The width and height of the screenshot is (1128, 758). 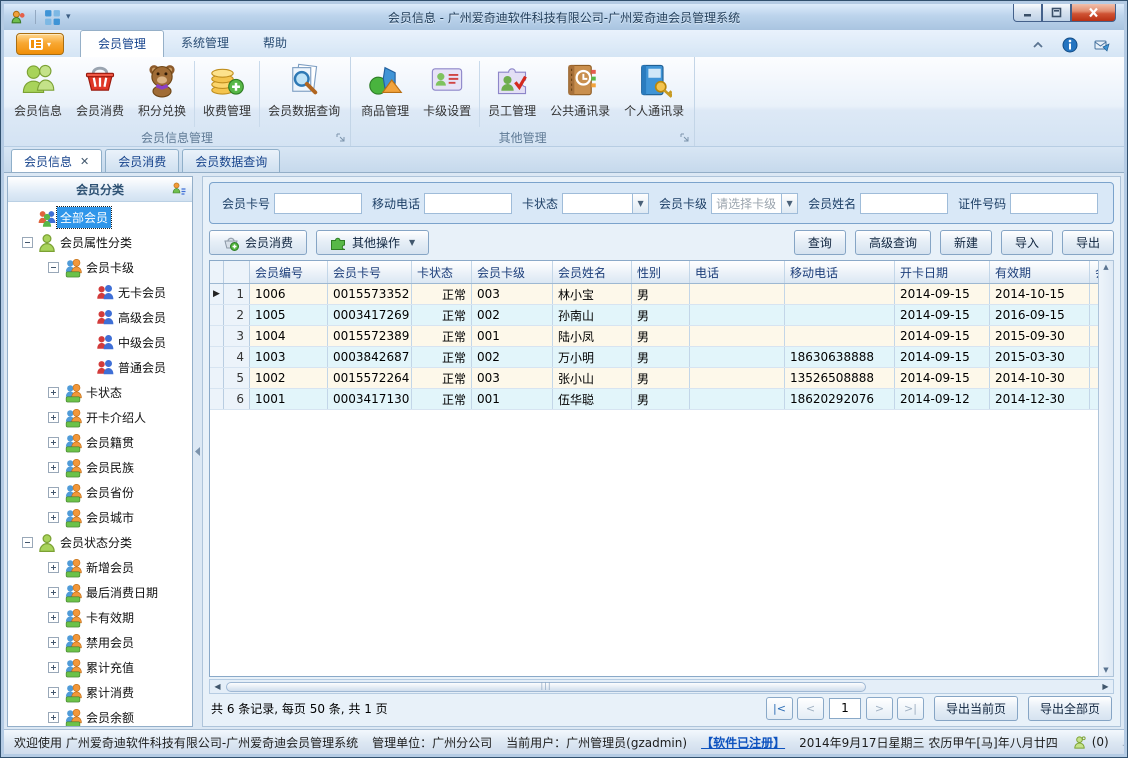 What do you see at coordinates (100, 94) in the screenshot?
I see `ribbon-button: 会员消费` at bounding box center [100, 94].